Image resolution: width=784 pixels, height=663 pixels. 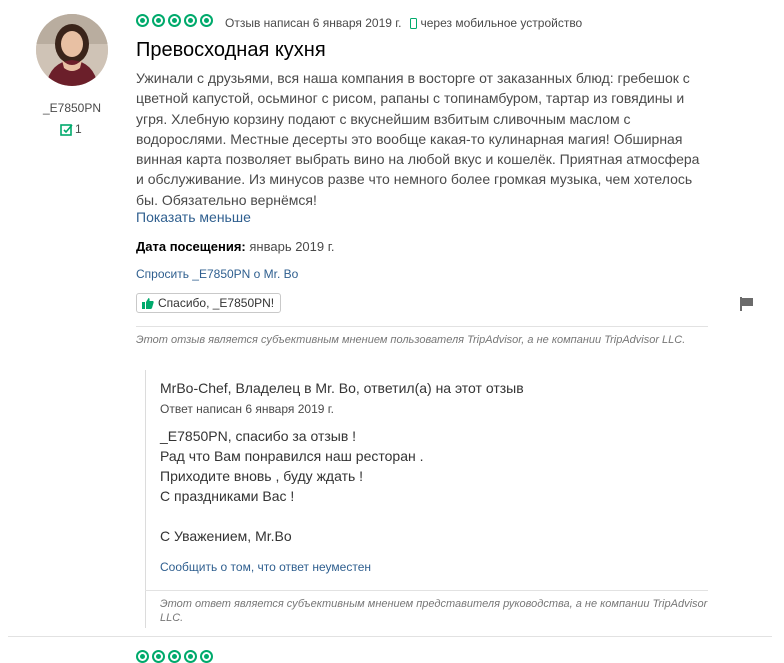 I want to click on review-title: Превосходная кухня, so click(x=231, y=50).